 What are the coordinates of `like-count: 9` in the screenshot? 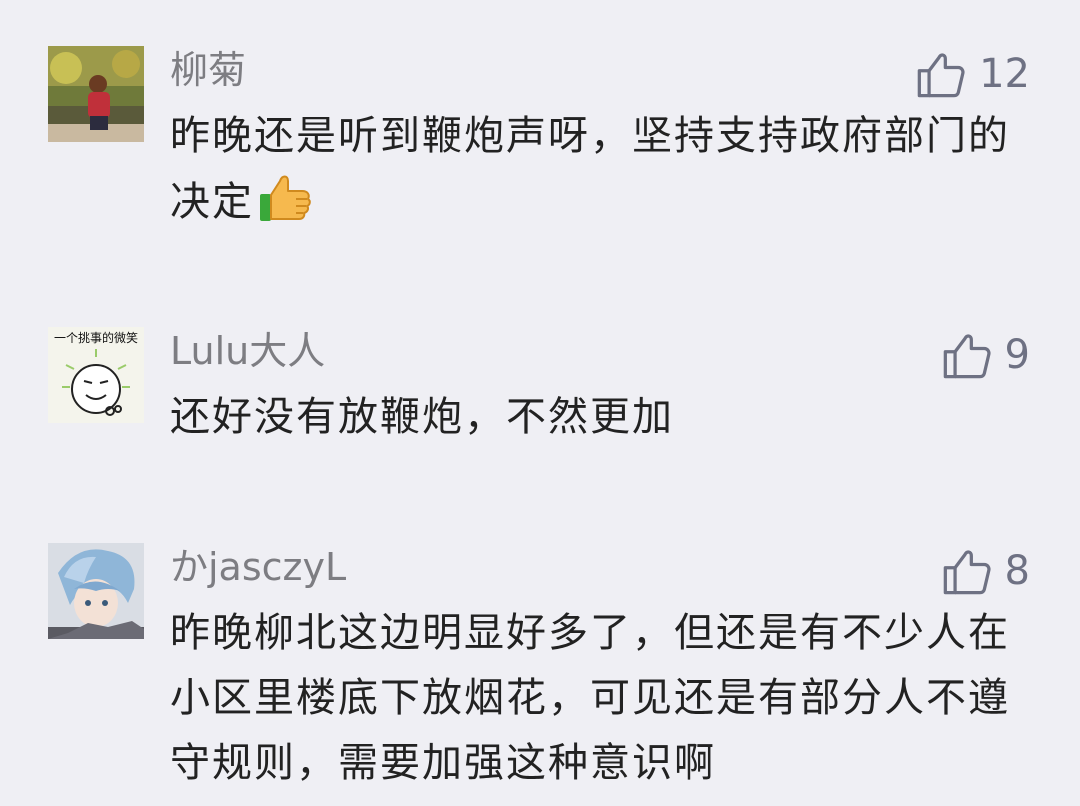 It's located at (1017, 355).